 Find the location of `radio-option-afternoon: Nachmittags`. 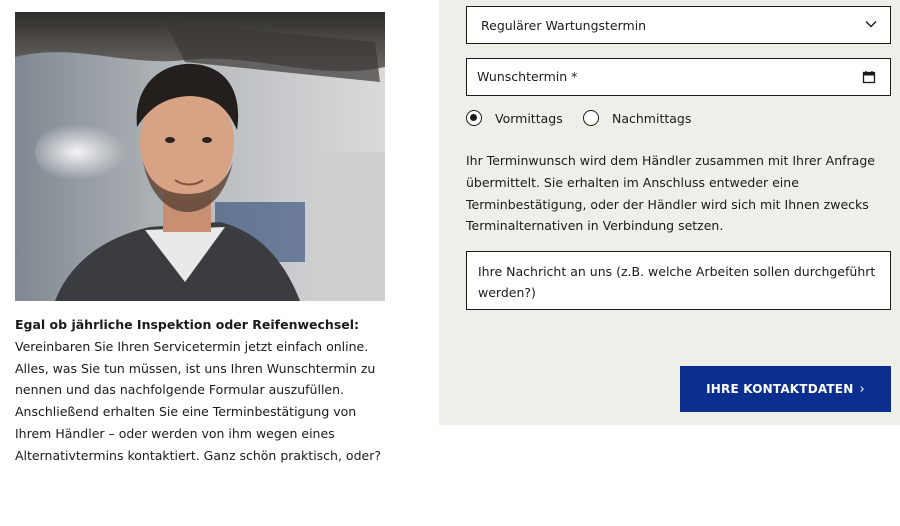

radio-option-afternoon: Nachmittags is located at coordinates (637, 118).